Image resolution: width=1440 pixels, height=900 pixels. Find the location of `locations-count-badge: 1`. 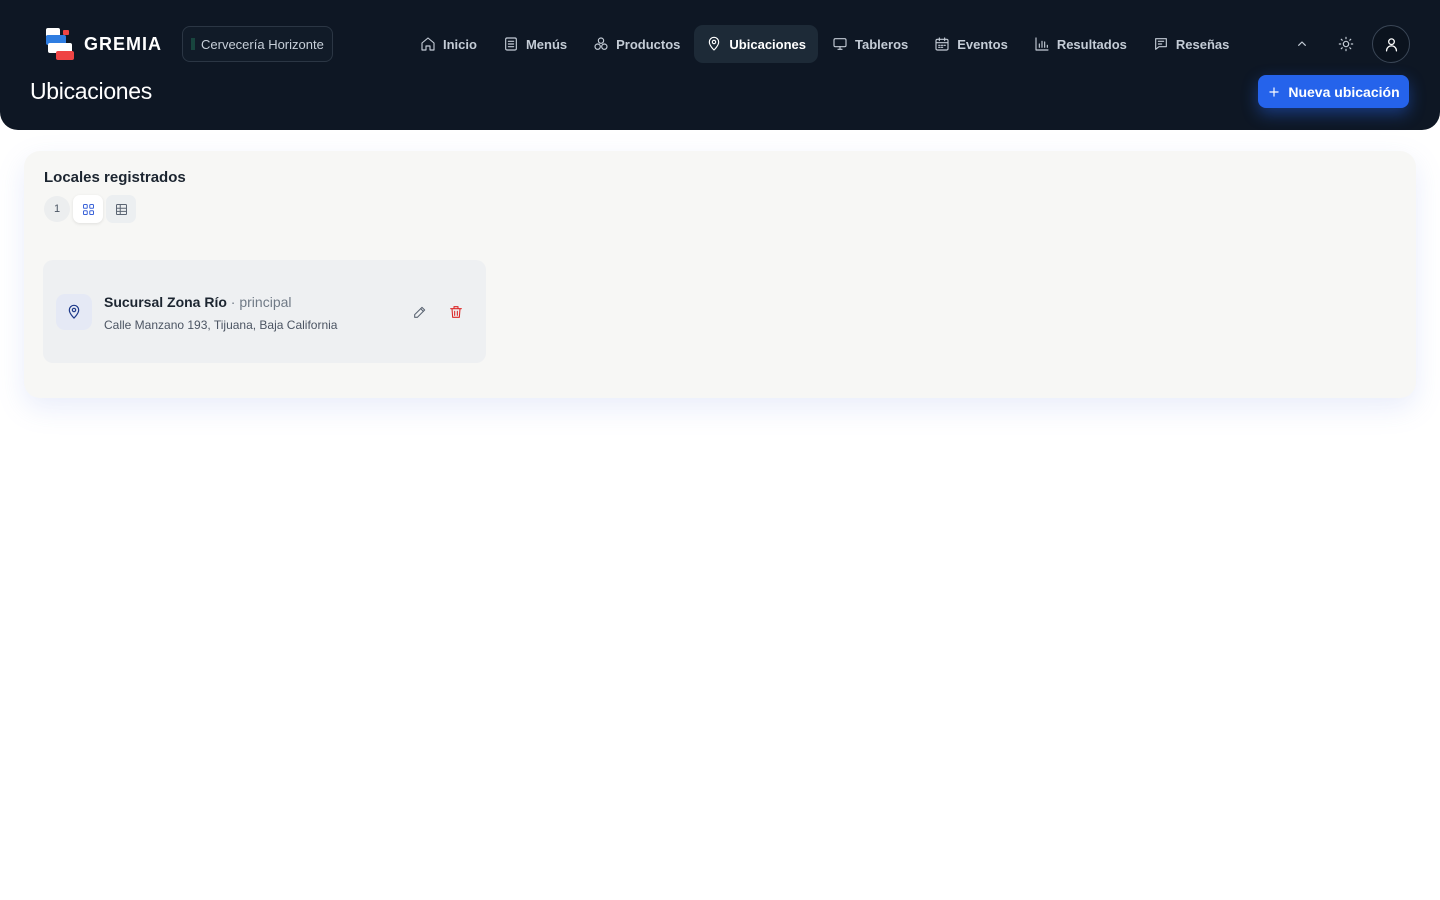

locations-count-badge: 1 is located at coordinates (57, 209).